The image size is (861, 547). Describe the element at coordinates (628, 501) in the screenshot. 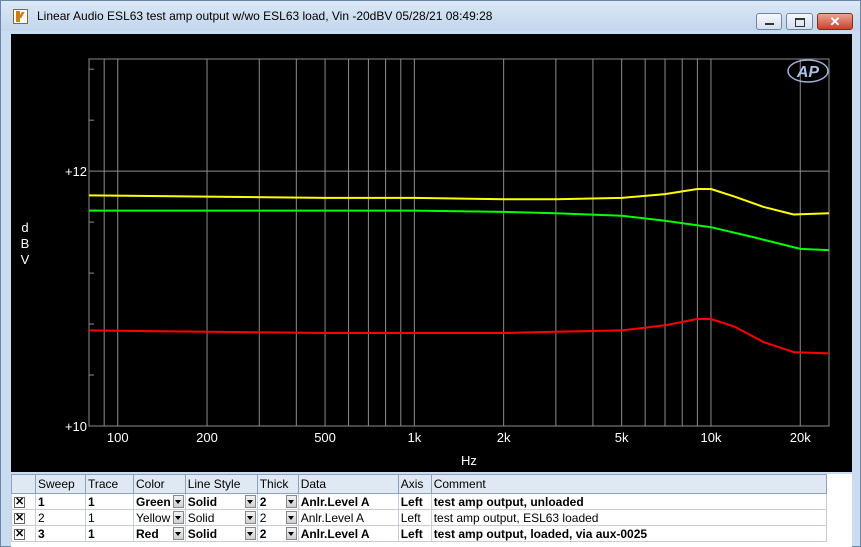

I see `cell-comment: test amp output, unloaded` at that location.